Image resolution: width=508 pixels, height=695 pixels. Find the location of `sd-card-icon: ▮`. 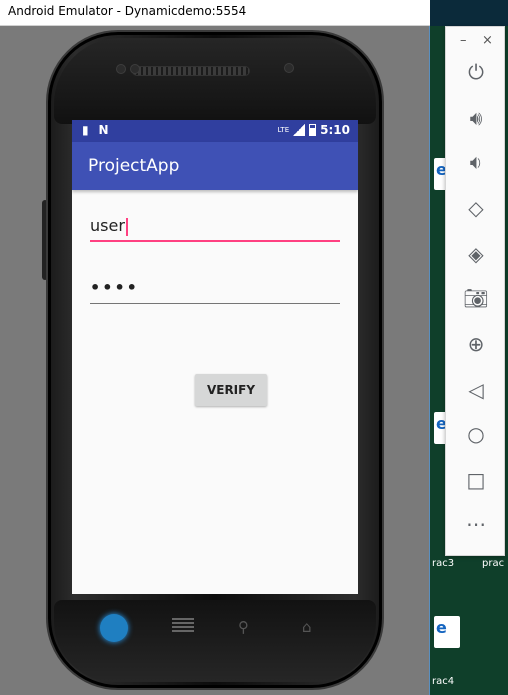

sd-card-icon: ▮ is located at coordinates (85, 130).